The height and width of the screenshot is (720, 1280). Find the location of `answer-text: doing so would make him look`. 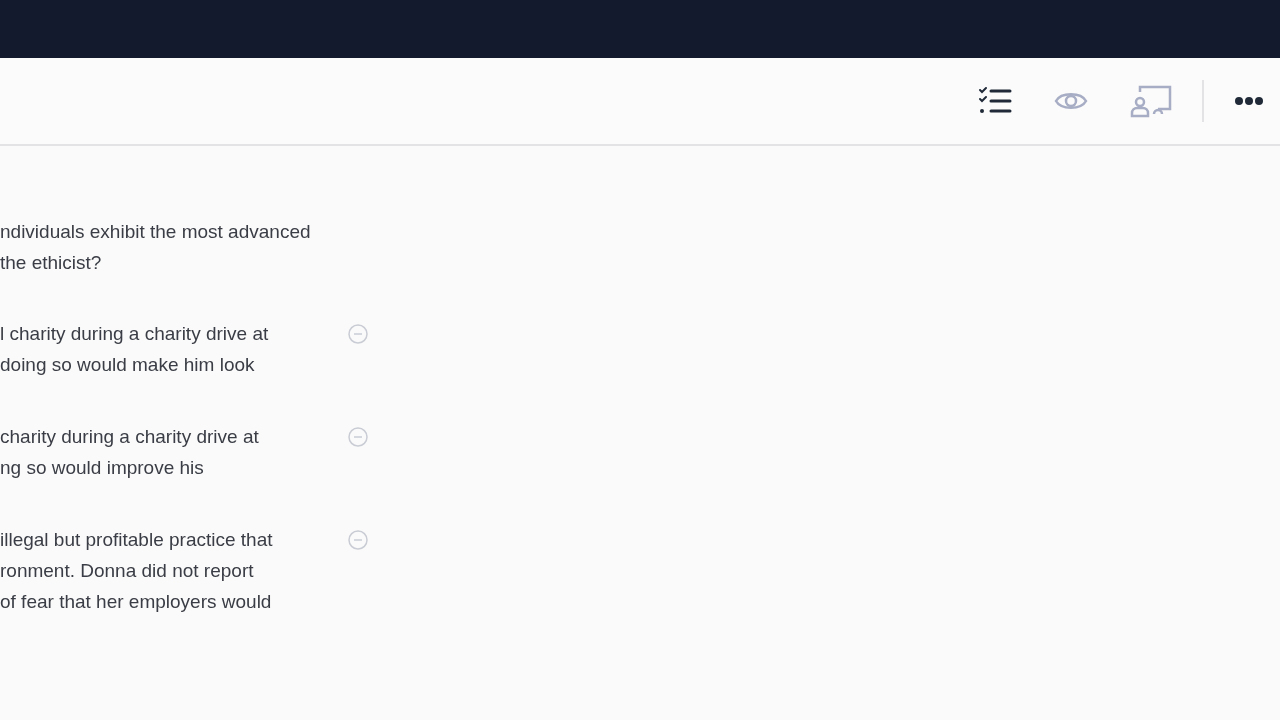

answer-text: doing so would make him look is located at coordinates (127, 365).